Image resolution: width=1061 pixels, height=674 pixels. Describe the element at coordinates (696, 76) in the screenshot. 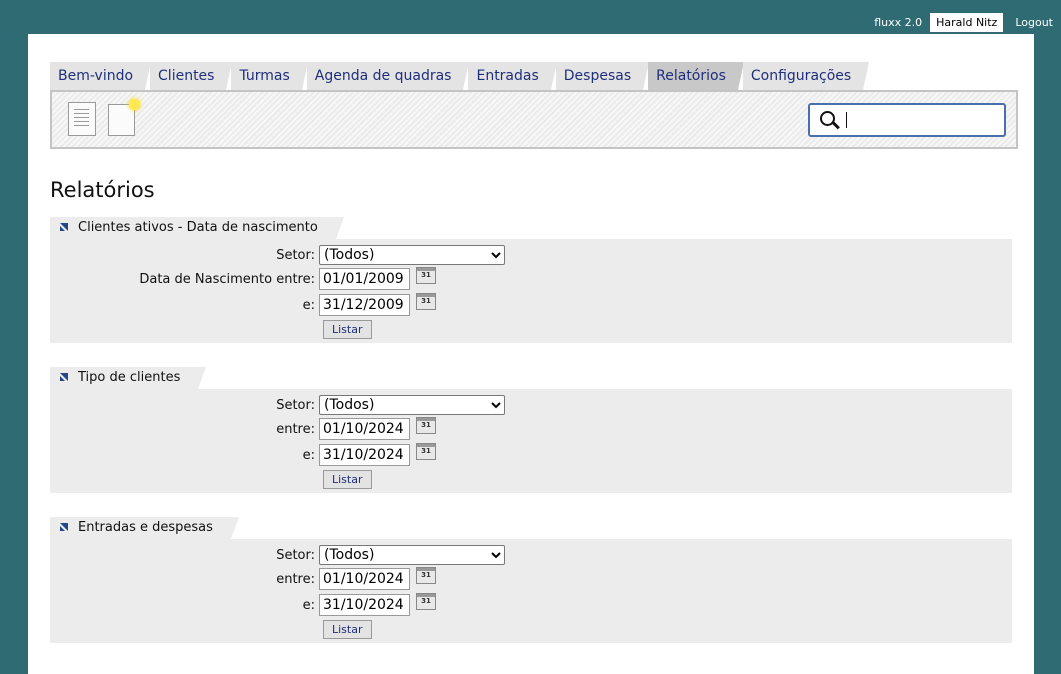

I see `tab-relatorios: Relatórios` at that location.